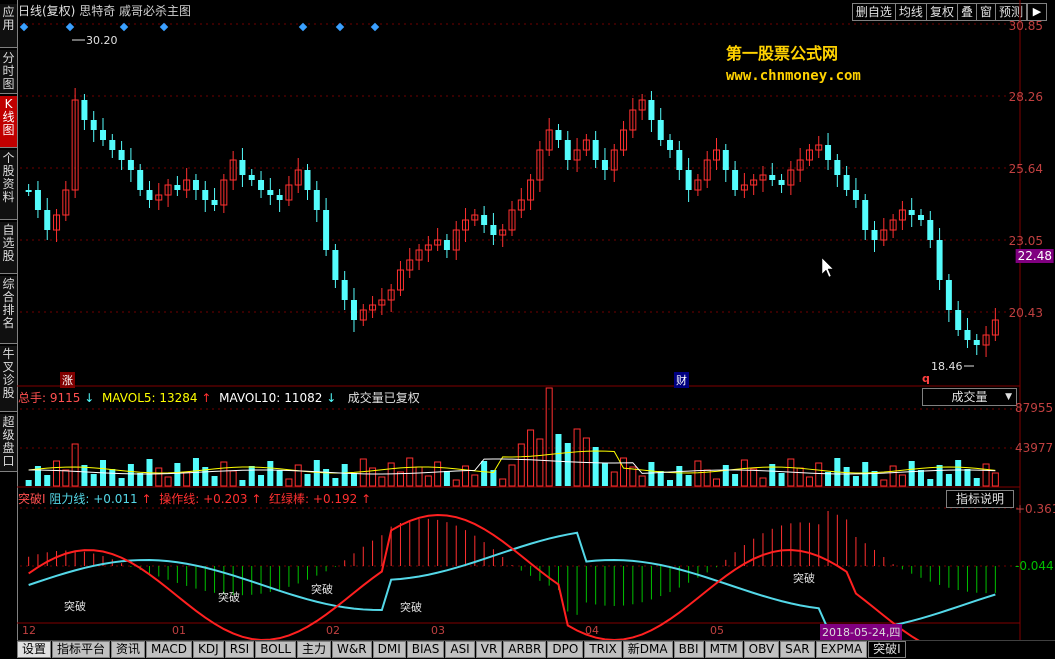 This screenshot has width=1055, height=659. What do you see at coordinates (225, 499) in the screenshot?
I see `oper-value: +0.203` at bounding box center [225, 499].